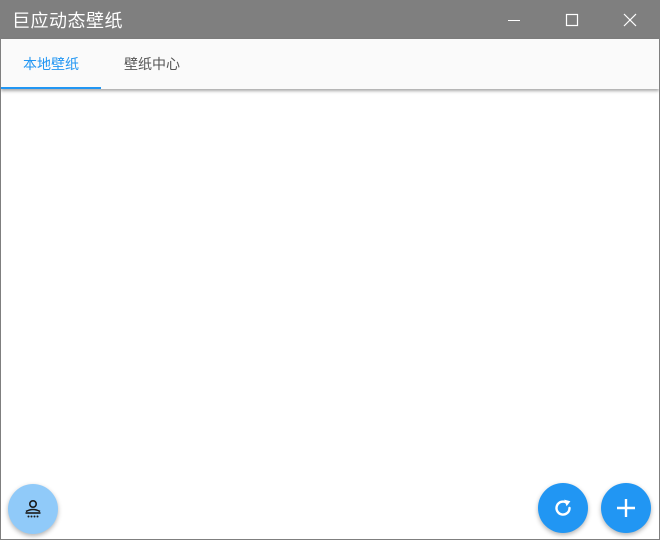 This screenshot has height=540, width=660. I want to click on tab-active-indicator, so click(51, 88).